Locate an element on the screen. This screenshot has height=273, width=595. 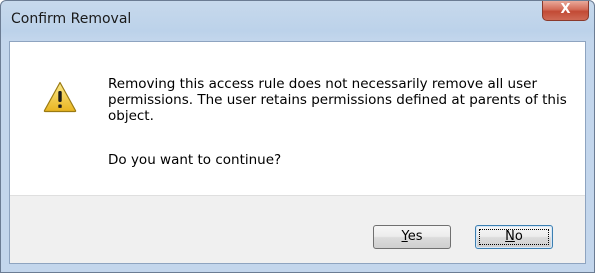
yes-label-rest: es is located at coordinates (415, 236).